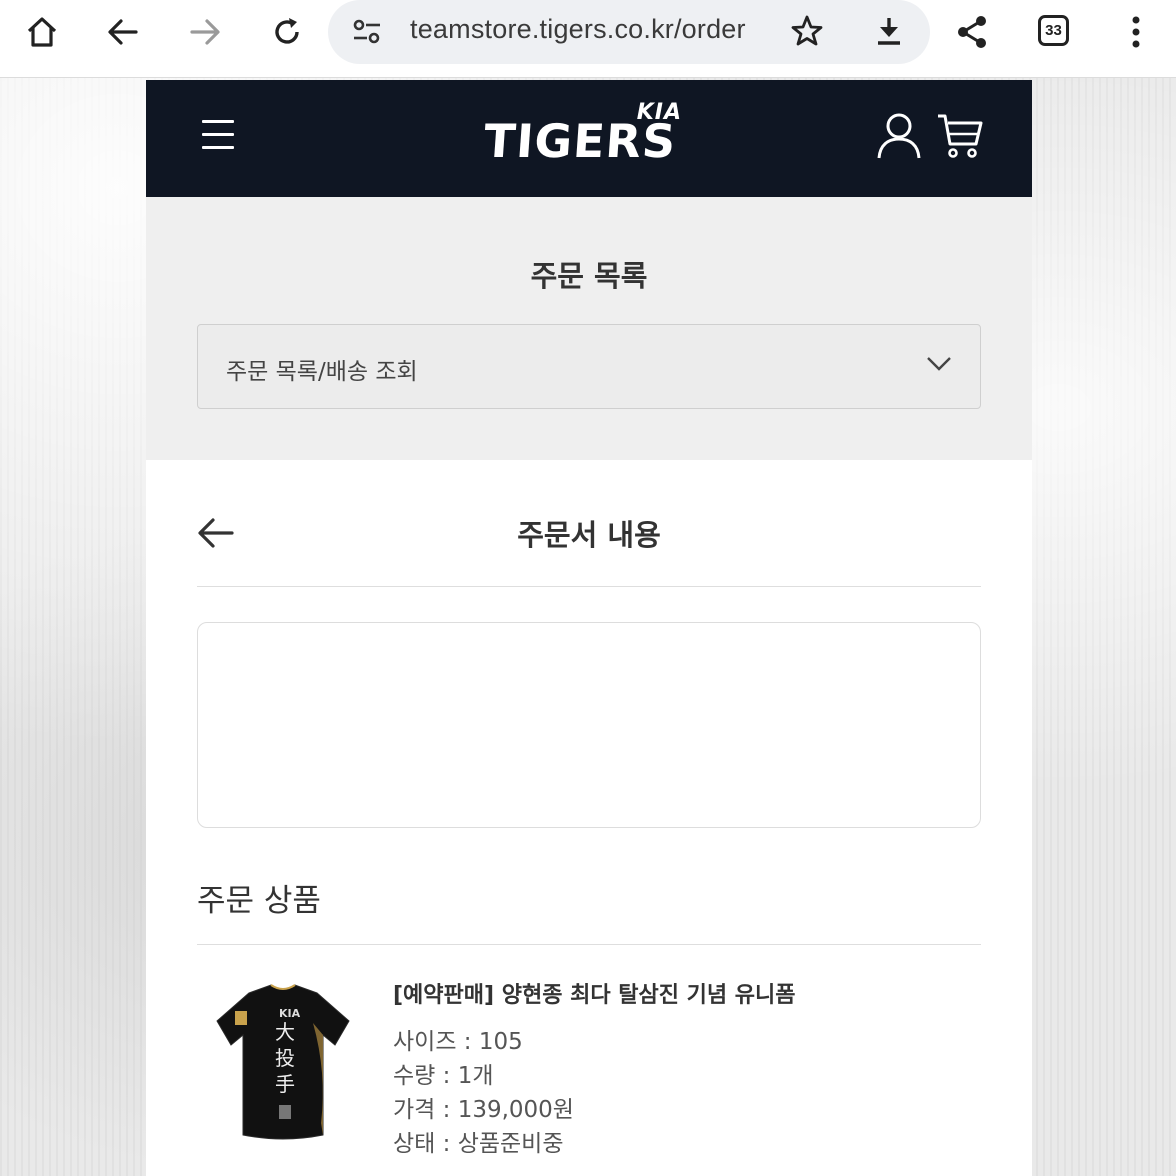 This screenshot has width=1176, height=1176. Describe the element at coordinates (259, 901) in the screenshot. I see `order-items-title: 주문 상품` at that location.